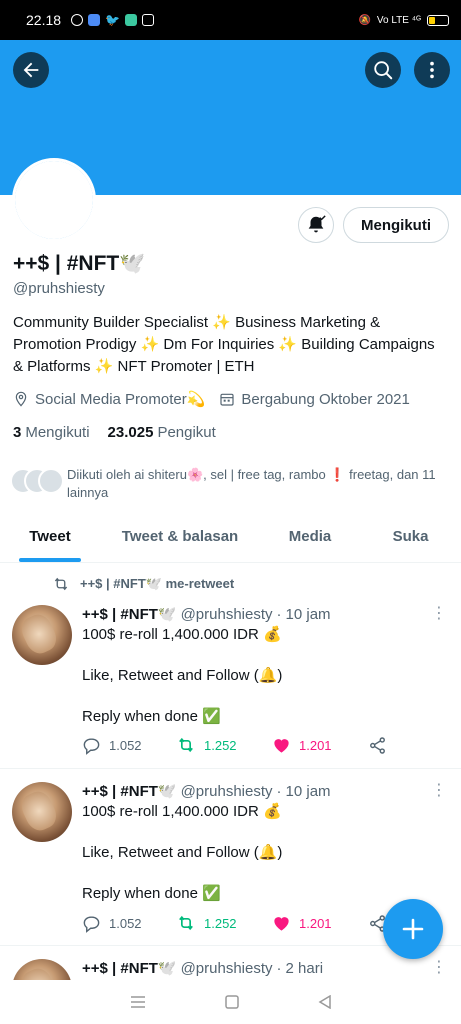 This screenshot has height=1024, width=461. Describe the element at coordinates (138, 1002) in the screenshot. I see `recent-apps-icon` at that location.